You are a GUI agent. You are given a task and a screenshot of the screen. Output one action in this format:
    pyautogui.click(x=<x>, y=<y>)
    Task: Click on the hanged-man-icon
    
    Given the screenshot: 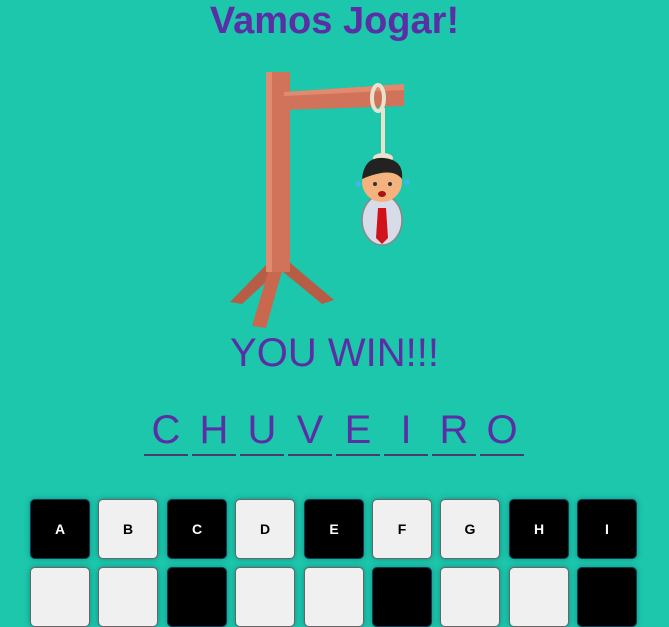 What is the action you would take?
    pyautogui.click(x=382, y=201)
    